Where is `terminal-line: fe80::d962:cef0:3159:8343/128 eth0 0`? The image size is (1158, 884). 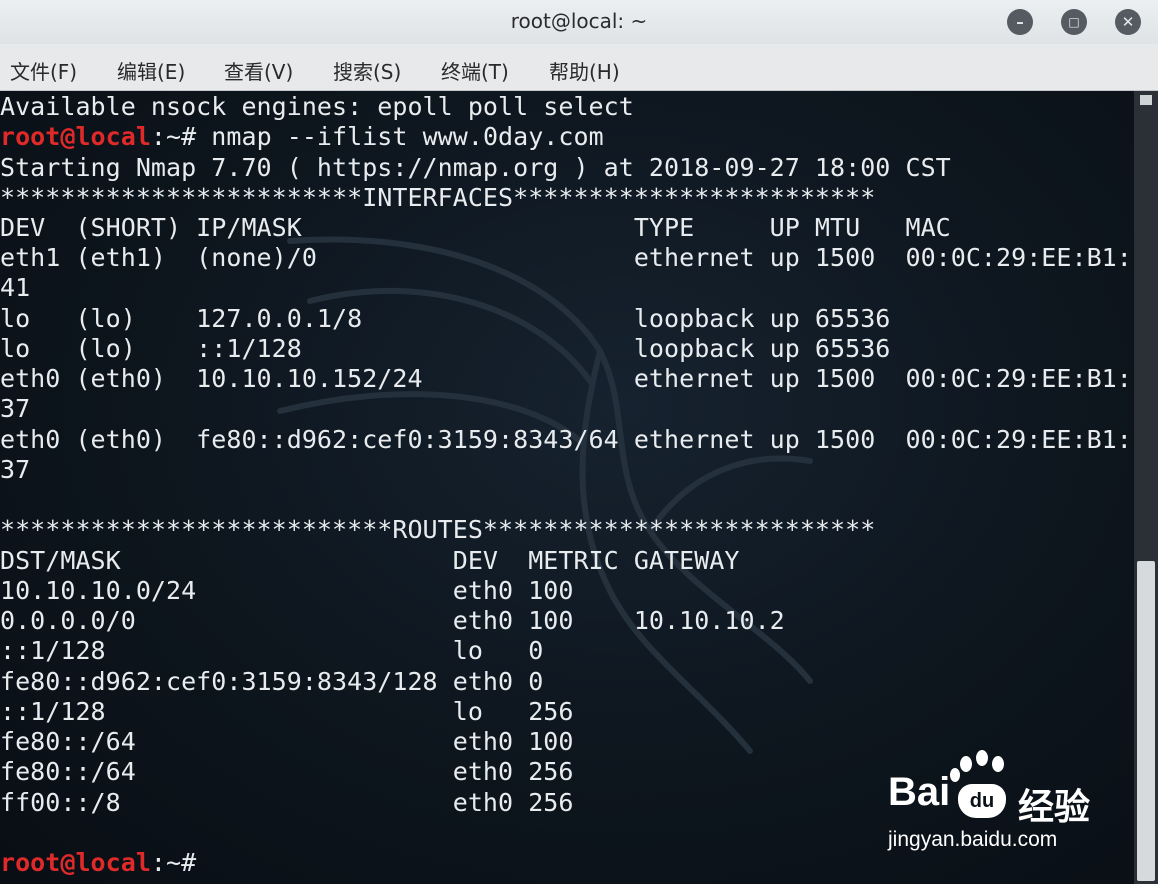 terminal-line: fe80::d962:cef0:3159:8343/128 eth0 0 is located at coordinates (272, 681).